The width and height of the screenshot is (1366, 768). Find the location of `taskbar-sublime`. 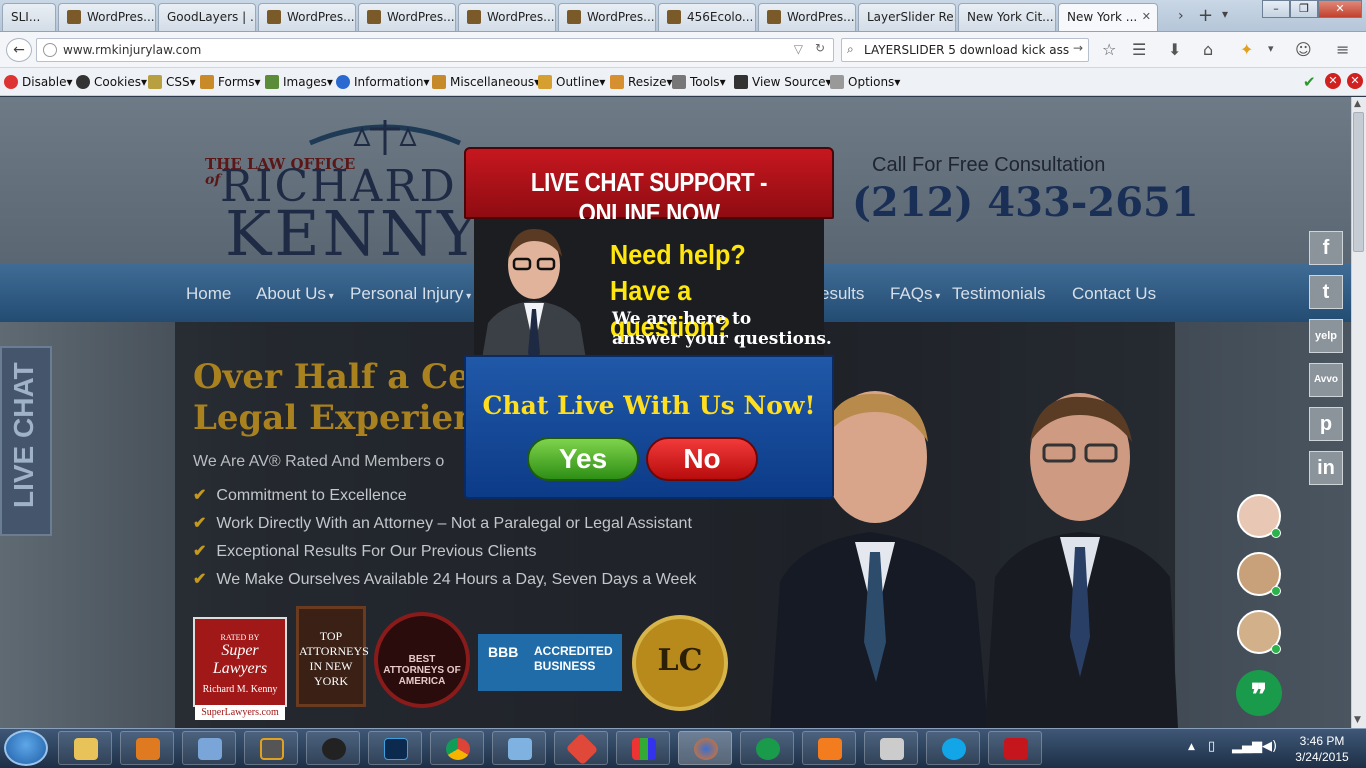

taskbar-sublime is located at coordinates (271, 748).